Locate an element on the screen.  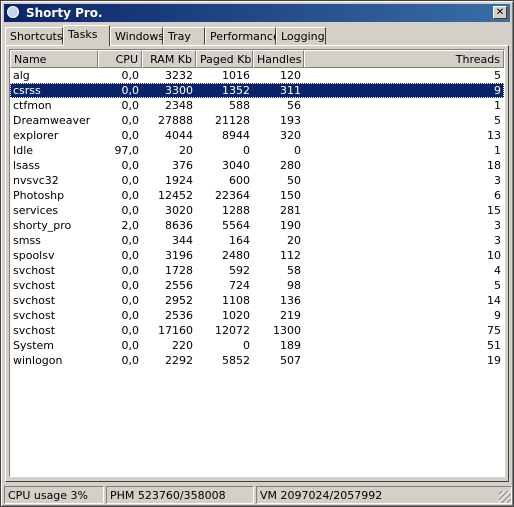
table-row: services 0,0 3020 1288 281 15 is located at coordinates (257, 210).